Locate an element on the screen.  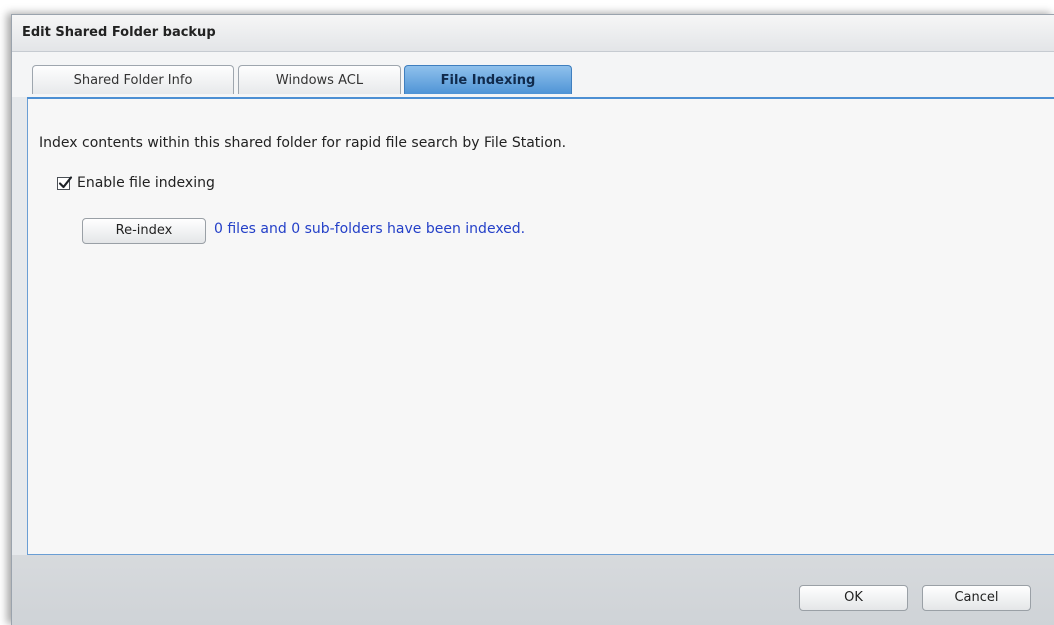
enable-file-indexing-row: Enable file indexing is located at coordinates (136, 183).